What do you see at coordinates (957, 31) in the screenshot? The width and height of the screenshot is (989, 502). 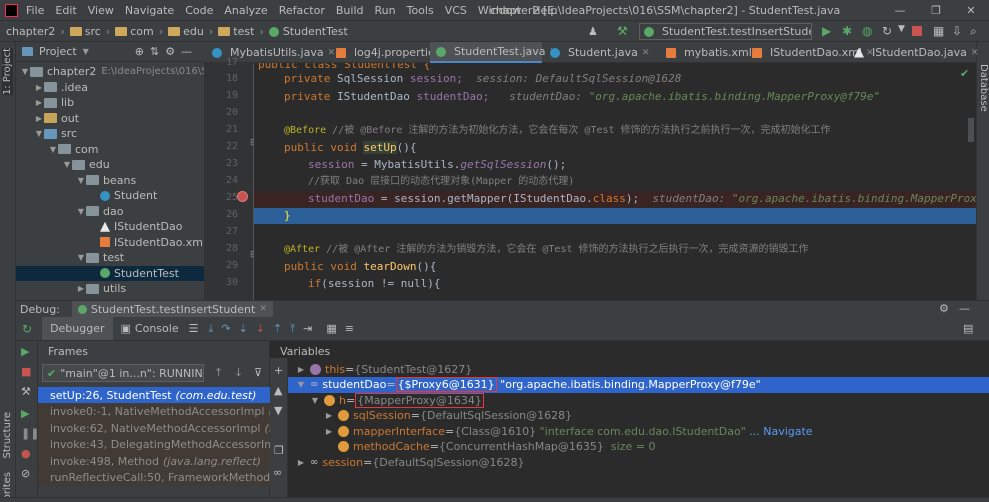 I see `update-icon: ⇩` at bounding box center [957, 31].